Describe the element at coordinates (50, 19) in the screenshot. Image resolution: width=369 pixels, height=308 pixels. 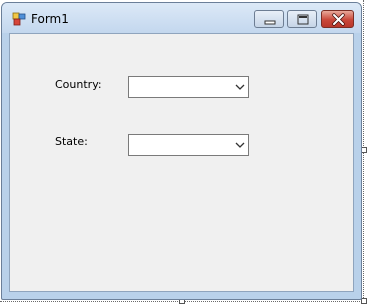
I see `window-title: Form1` at that location.